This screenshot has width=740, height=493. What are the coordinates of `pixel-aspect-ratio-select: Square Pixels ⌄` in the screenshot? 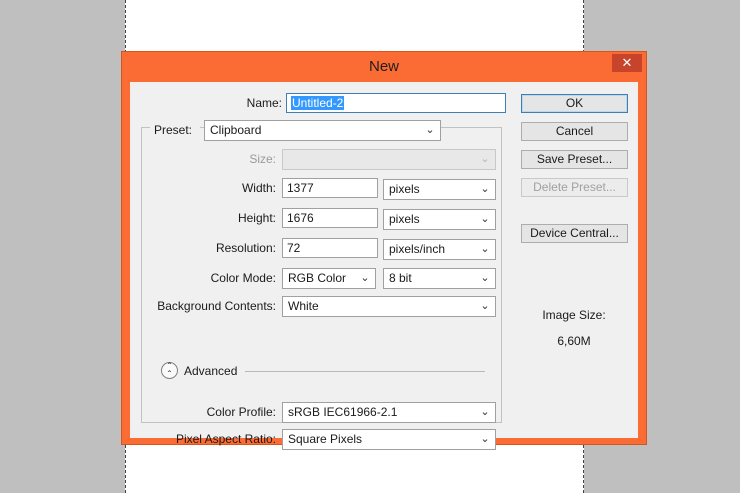 It's located at (389, 439).